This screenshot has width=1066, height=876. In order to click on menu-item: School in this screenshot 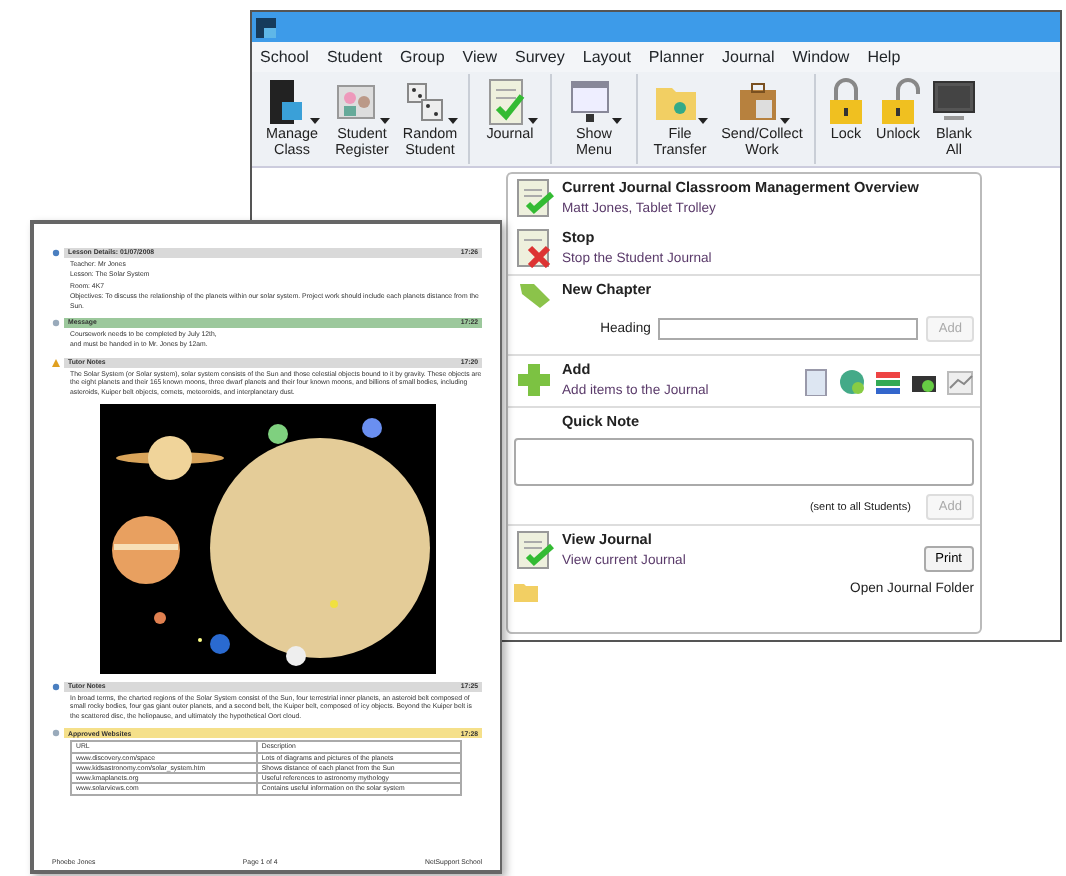, I will do `click(284, 57)`.